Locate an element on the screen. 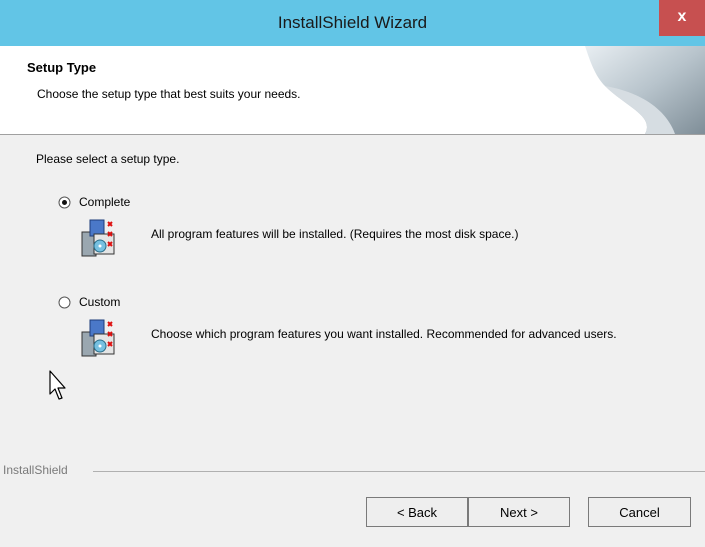 The image size is (705, 547). radio-selected-icon is located at coordinates (64, 202).